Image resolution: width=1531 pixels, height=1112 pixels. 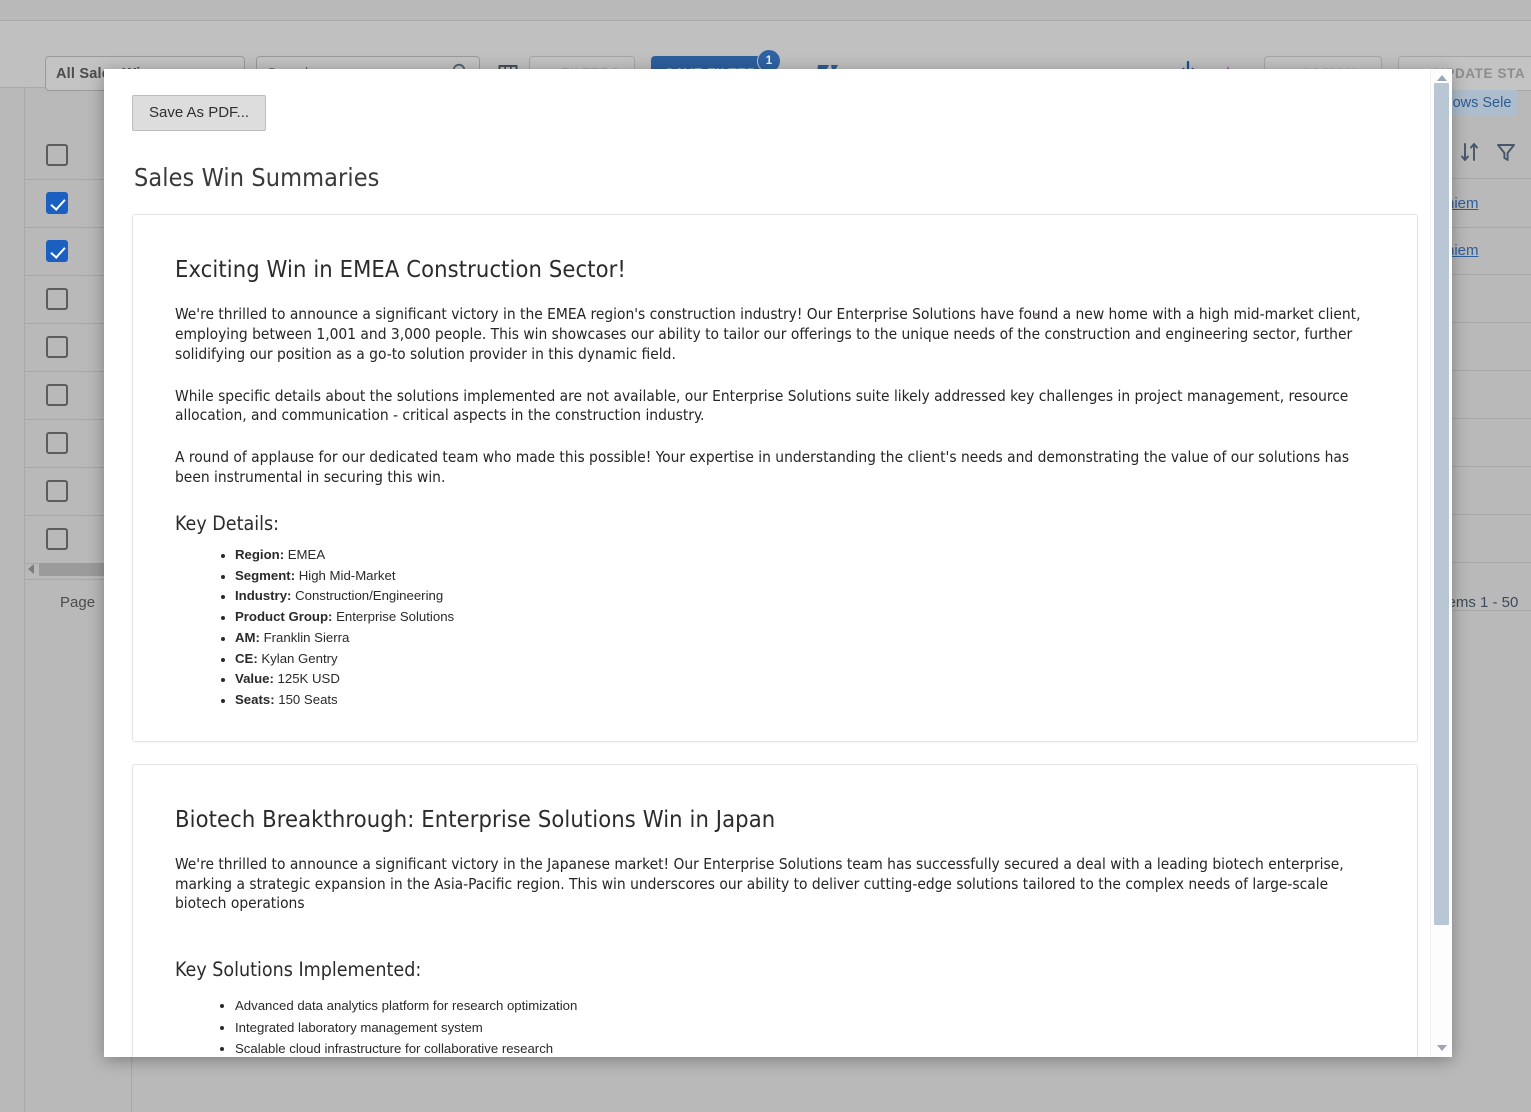 I want to click on sort-icon, so click(x=1470, y=154).